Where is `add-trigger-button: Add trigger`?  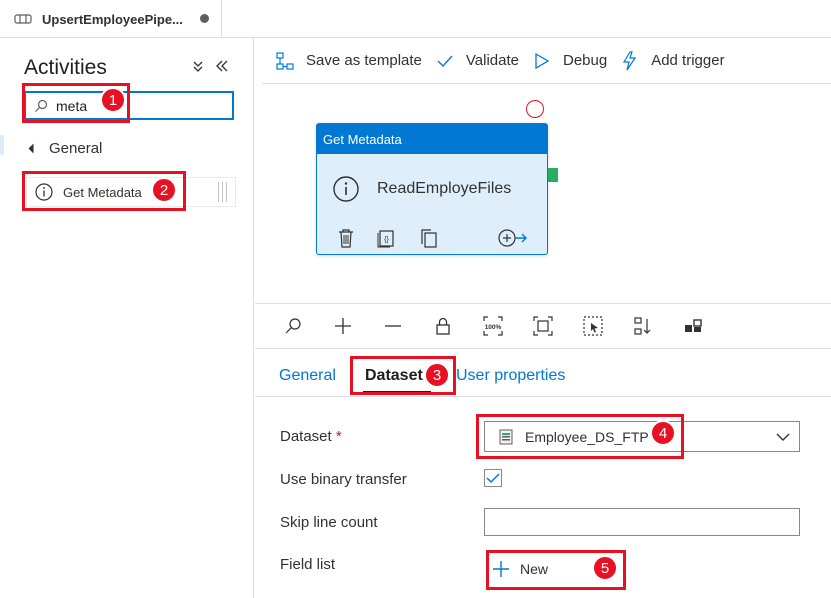 add-trigger-button: Add trigger is located at coordinates (673, 61).